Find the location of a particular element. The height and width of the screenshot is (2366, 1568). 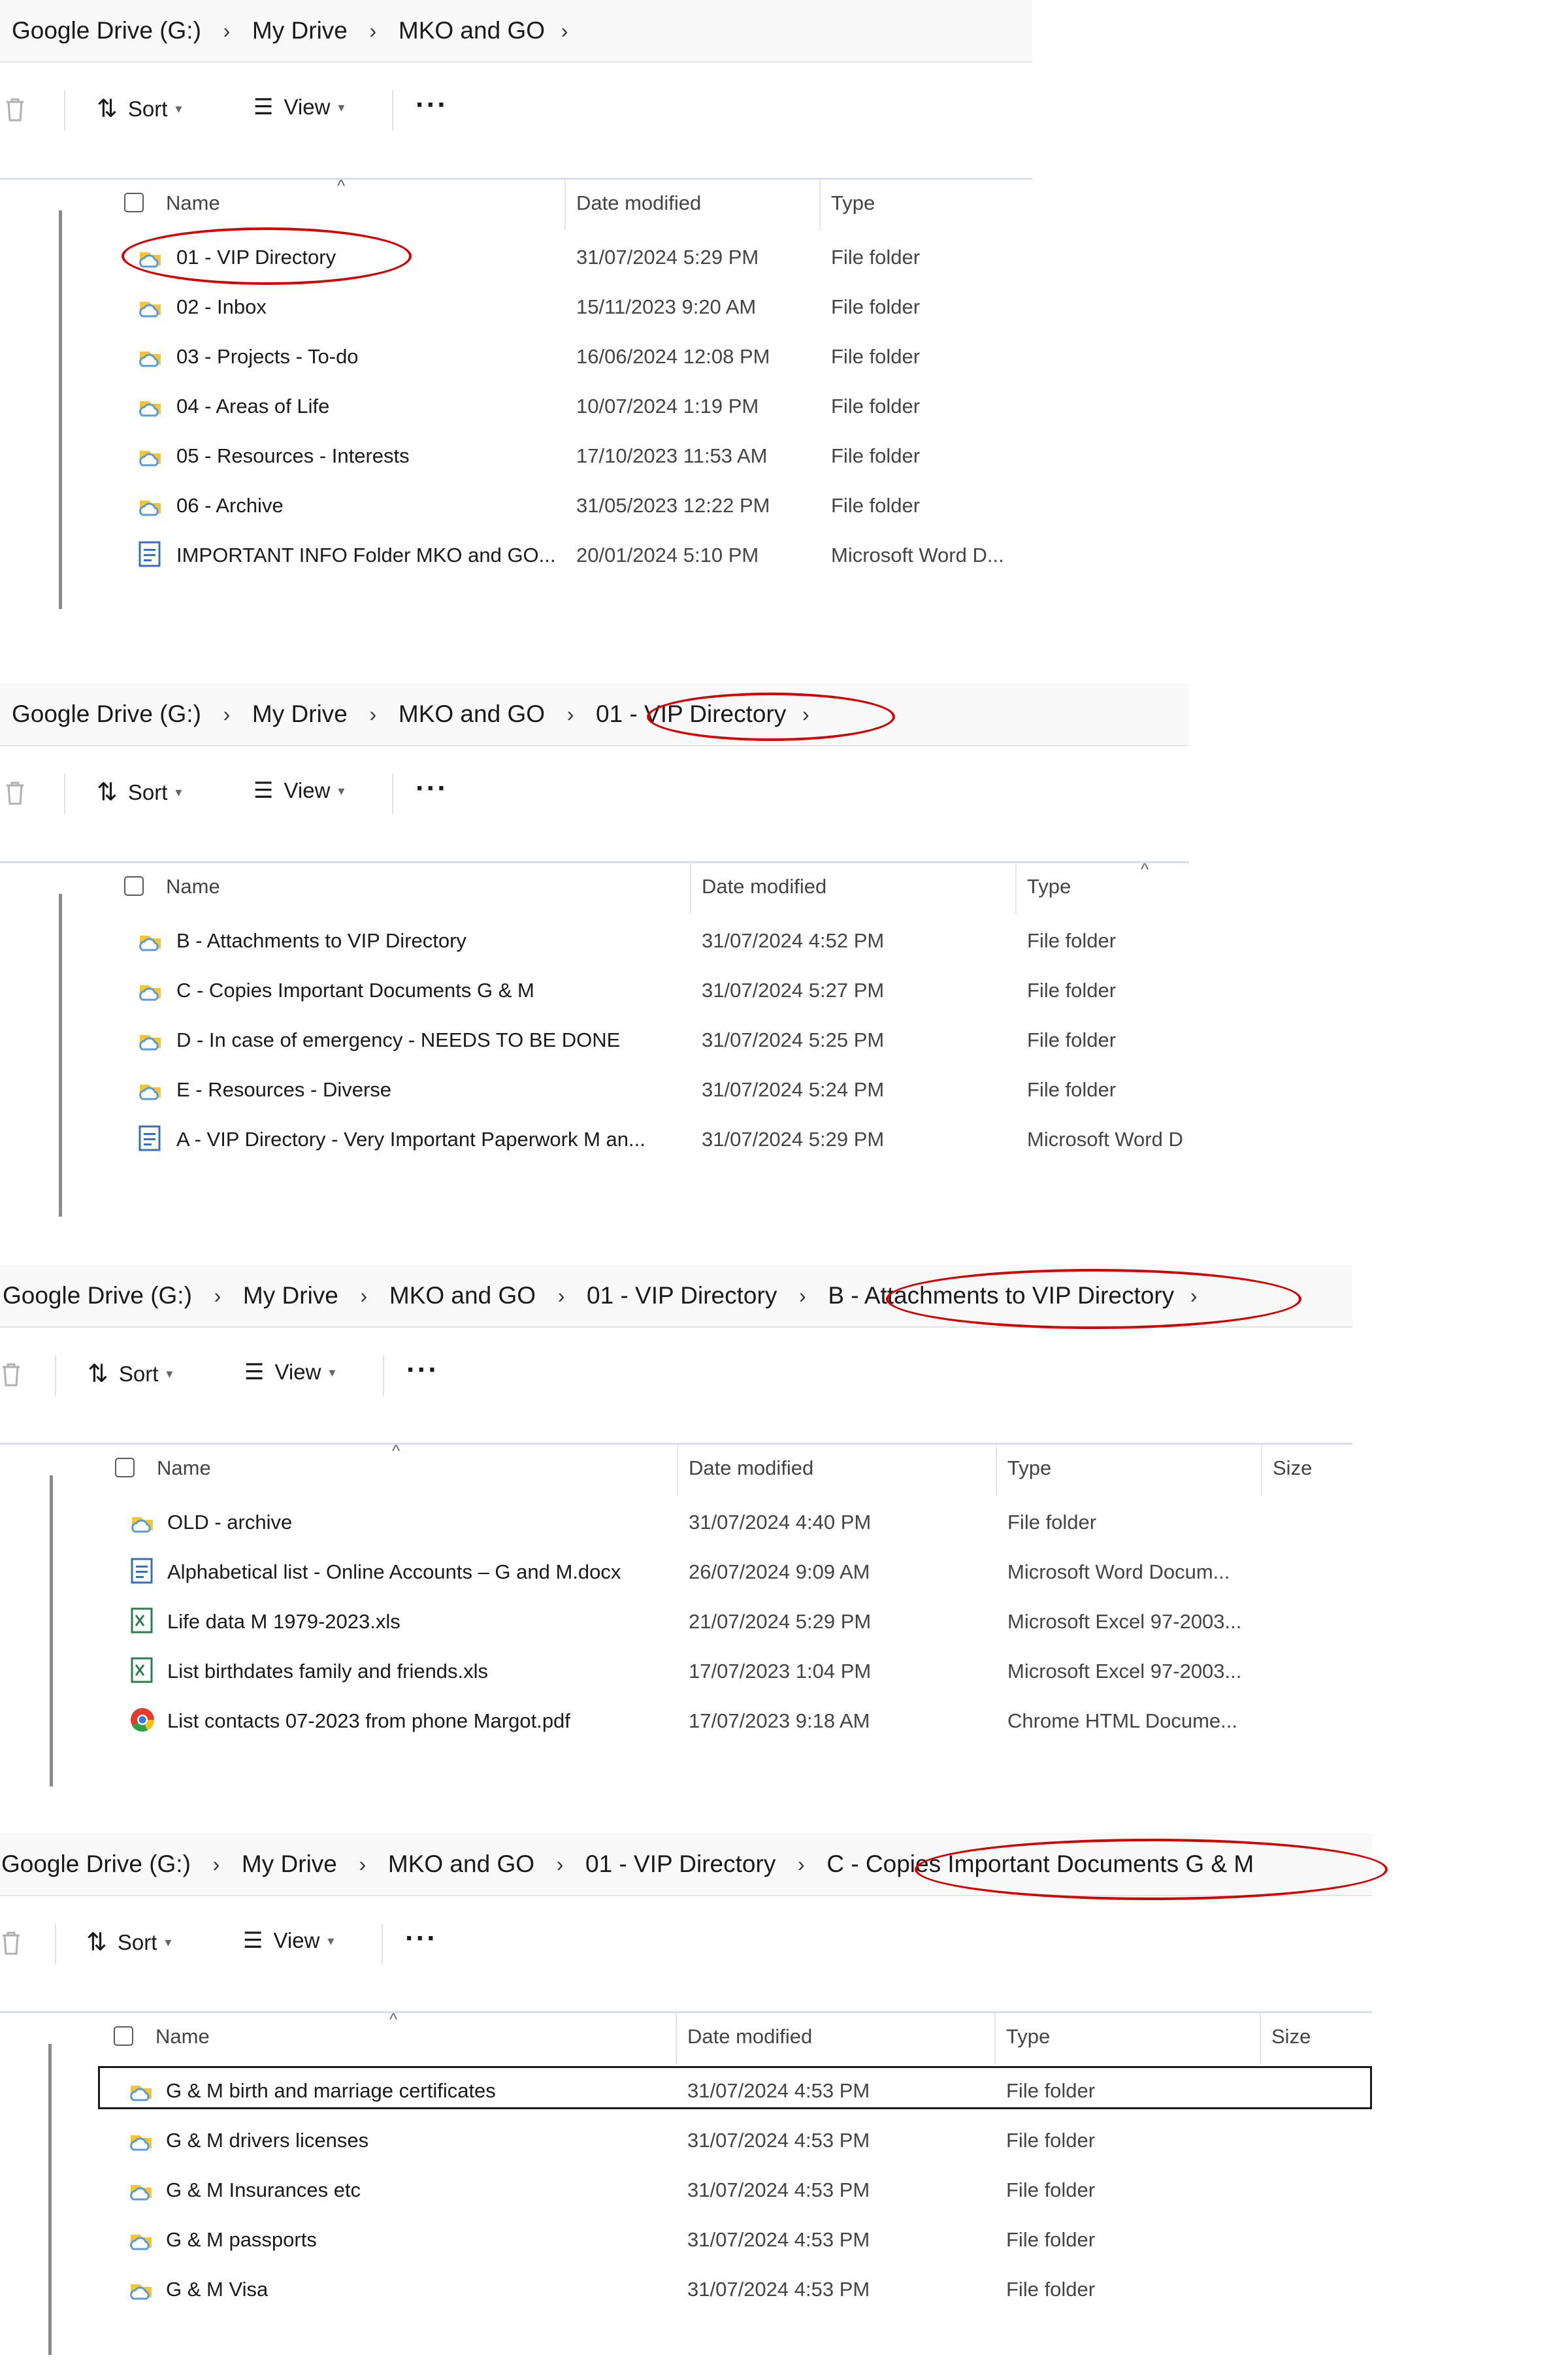

word-doc-icon is located at coordinates (150, 1138).